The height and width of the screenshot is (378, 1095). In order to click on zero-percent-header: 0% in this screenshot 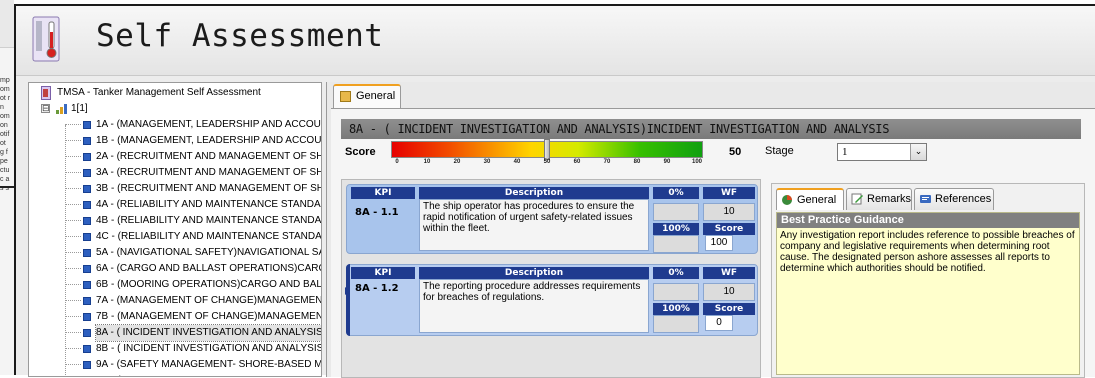, I will do `click(676, 193)`.